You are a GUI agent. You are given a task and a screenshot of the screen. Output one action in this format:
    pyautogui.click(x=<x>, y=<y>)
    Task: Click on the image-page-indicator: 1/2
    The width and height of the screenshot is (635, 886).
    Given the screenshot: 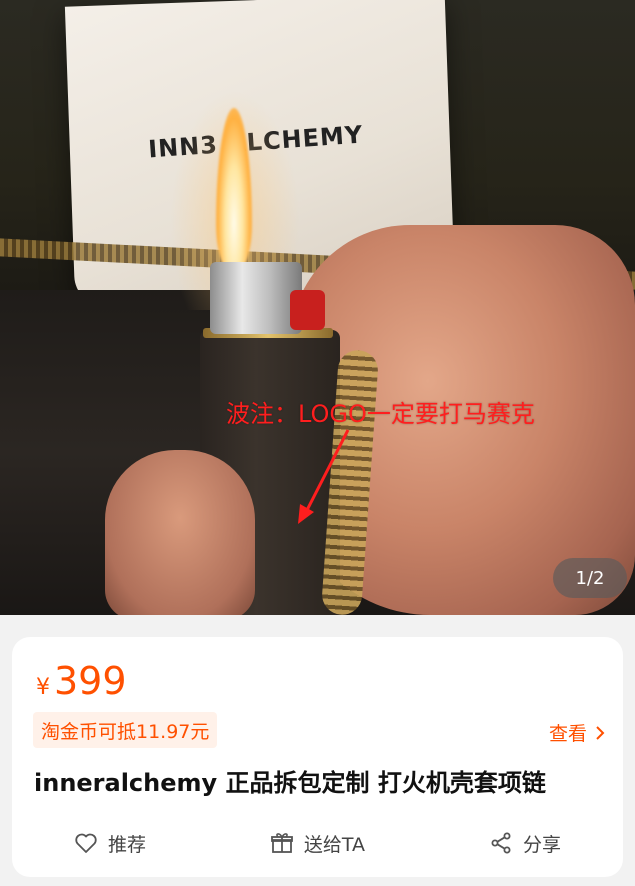 What is the action you would take?
    pyautogui.click(x=590, y=578)
    